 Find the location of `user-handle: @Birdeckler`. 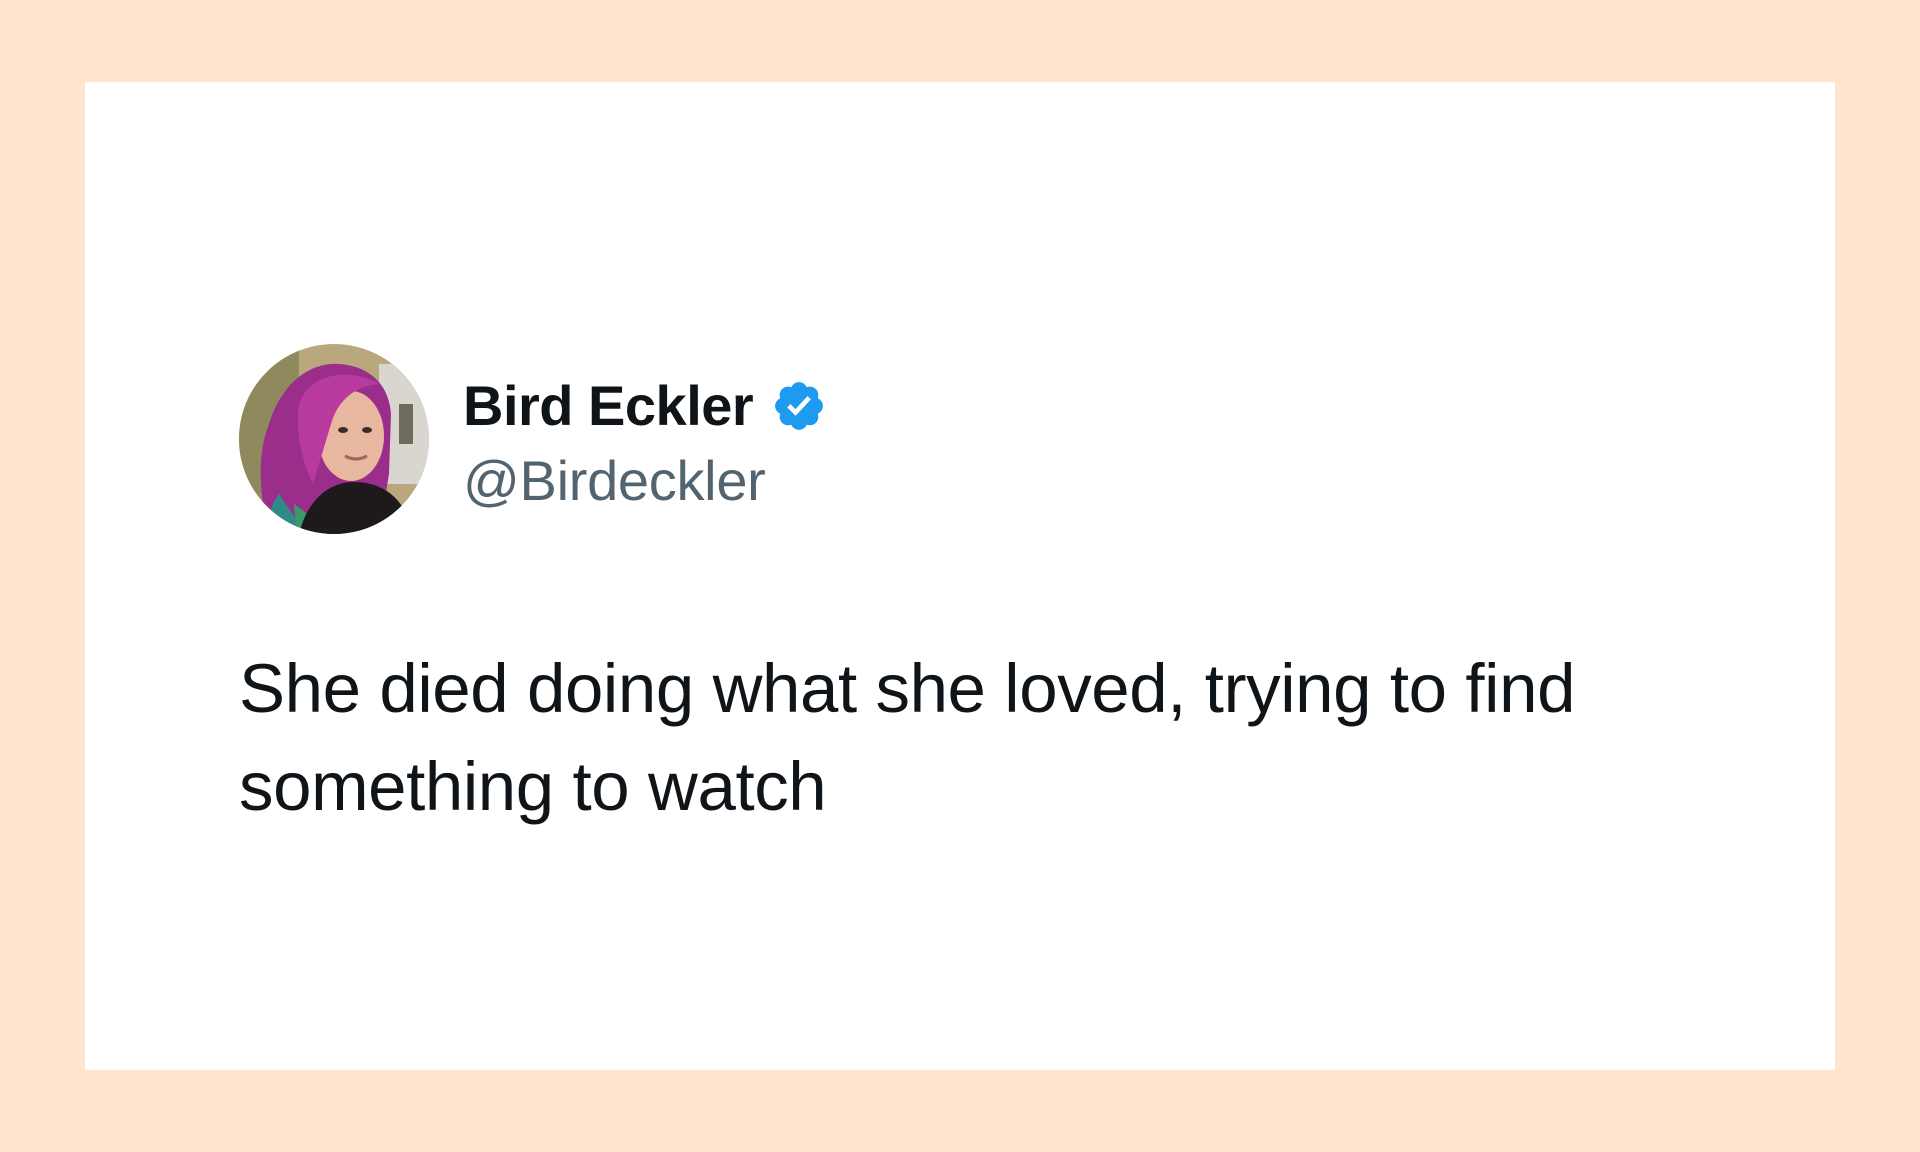

user-handle: @Birdeckler is located at coordinates (645, 480).